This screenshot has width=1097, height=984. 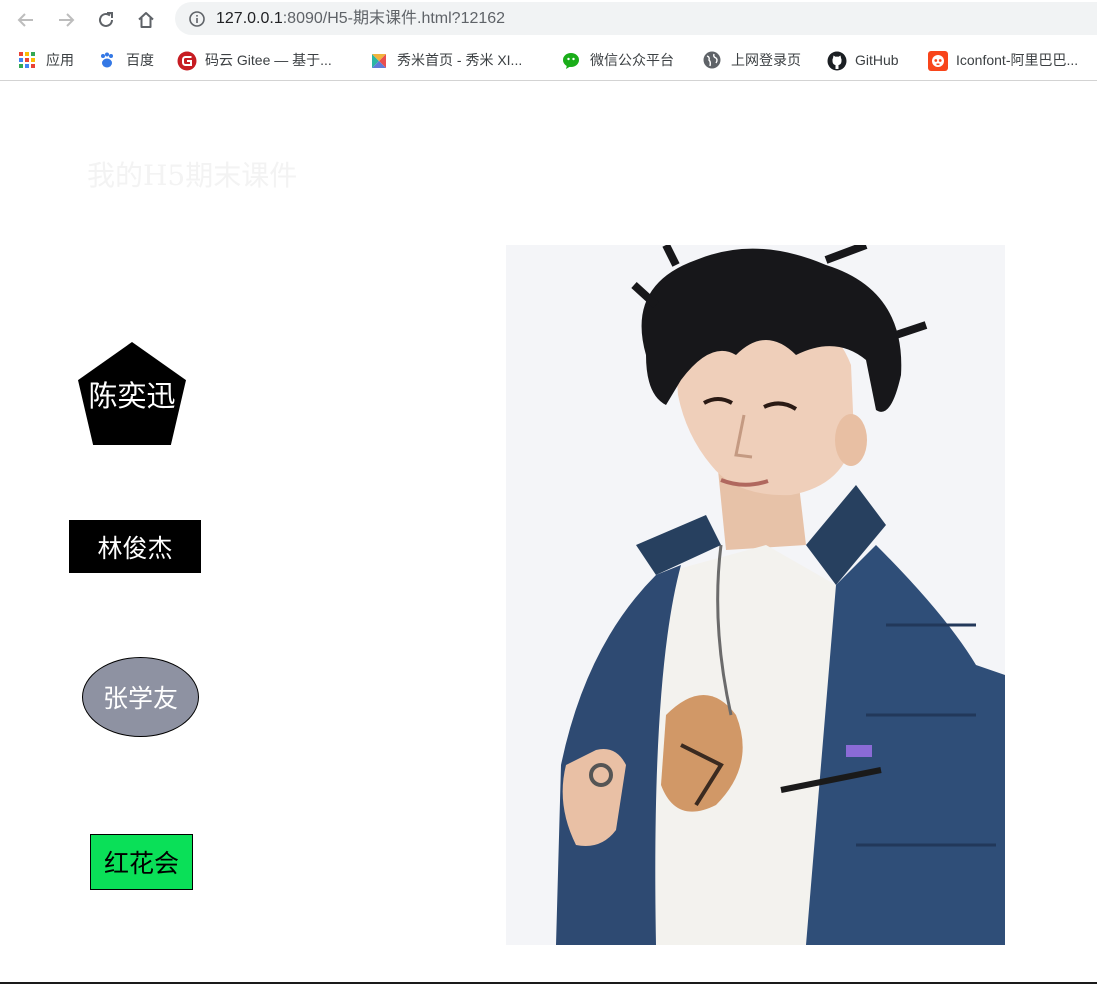 I want to click on bookmark-wechat: 微信公众平台, so click(x=618, y=60).